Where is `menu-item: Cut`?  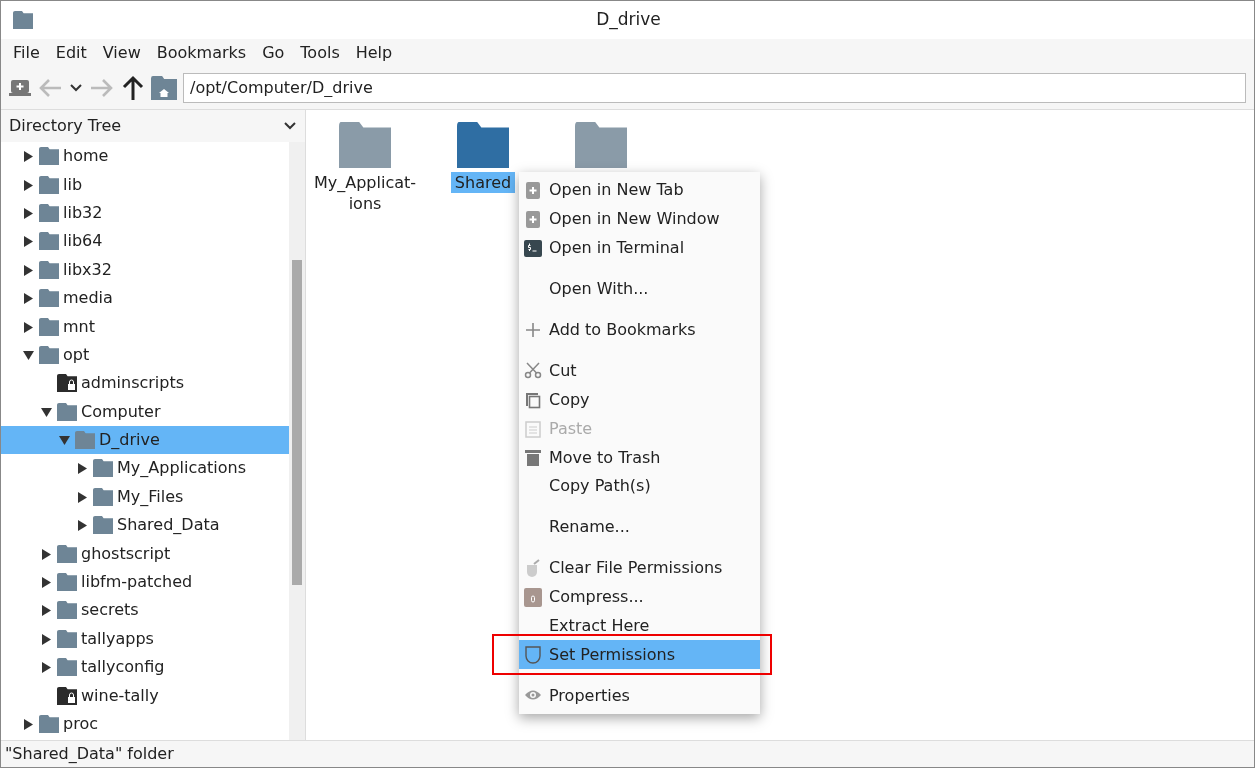 menu-item: Cut is located at coordinates (639, 371).